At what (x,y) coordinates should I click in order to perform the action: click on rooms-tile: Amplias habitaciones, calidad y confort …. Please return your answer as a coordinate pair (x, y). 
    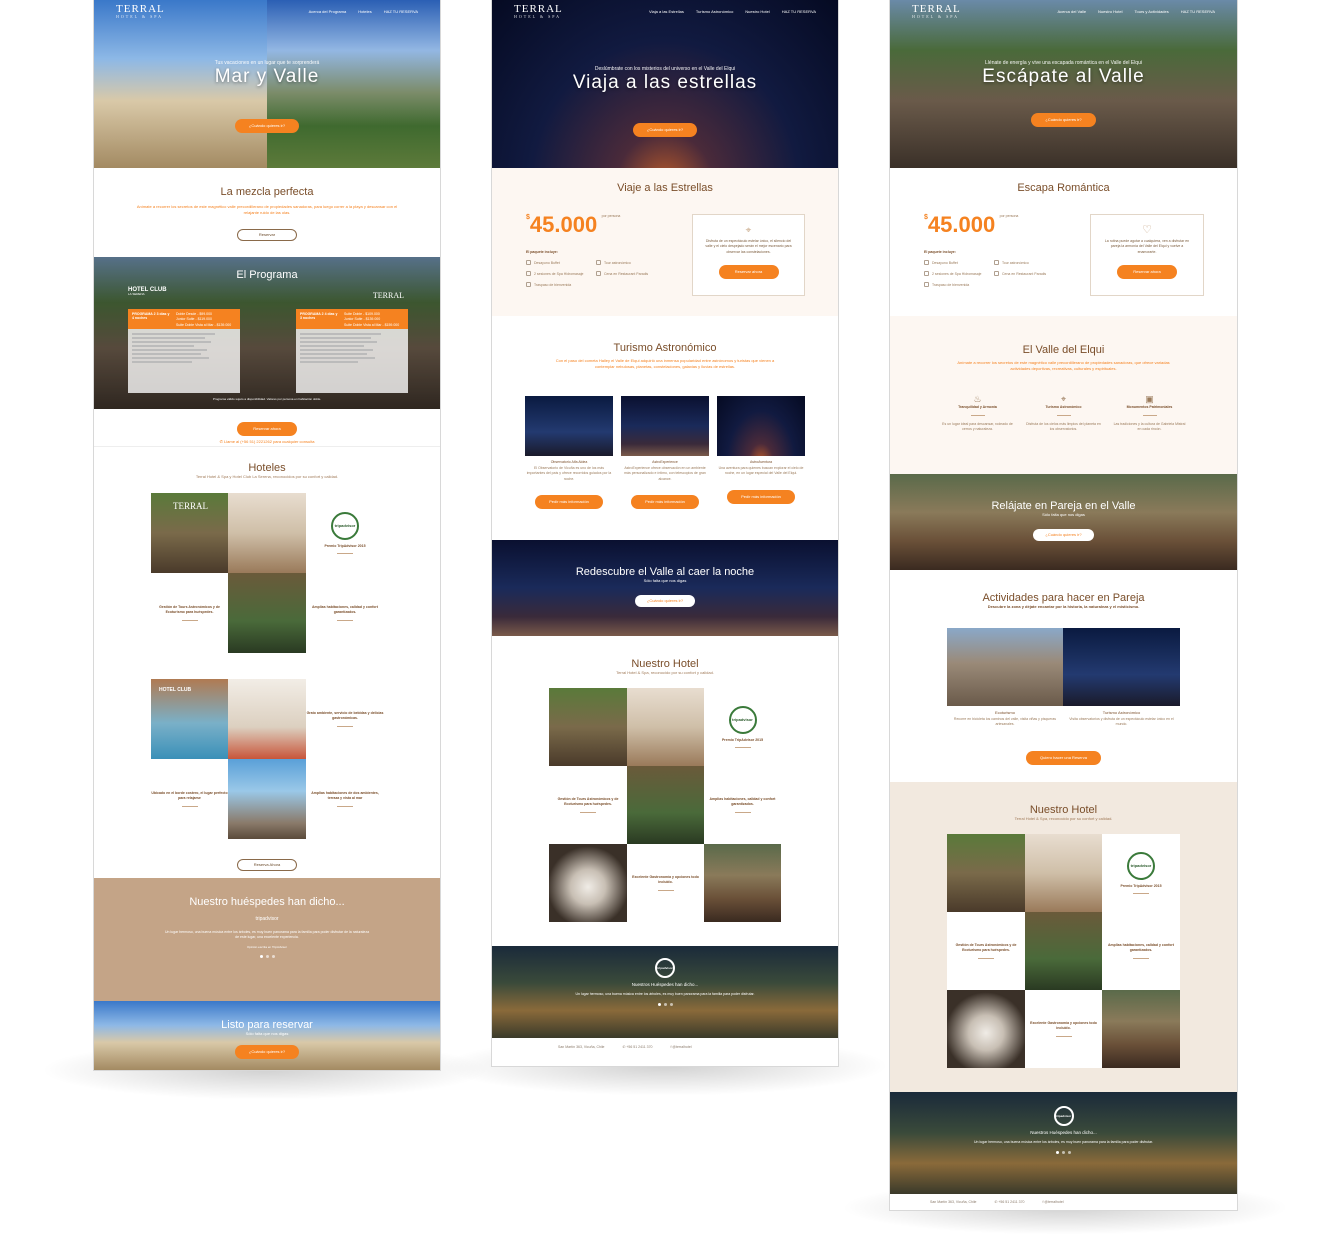
    Looking at the image, I should click on (345, 613).